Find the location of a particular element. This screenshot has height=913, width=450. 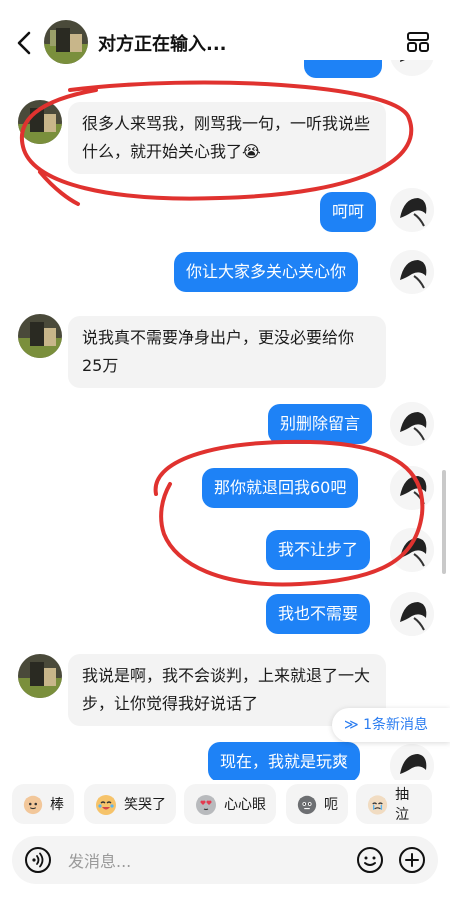

new-messages-button: ≫ 1条新消息 is located at coordinates (391, 725).